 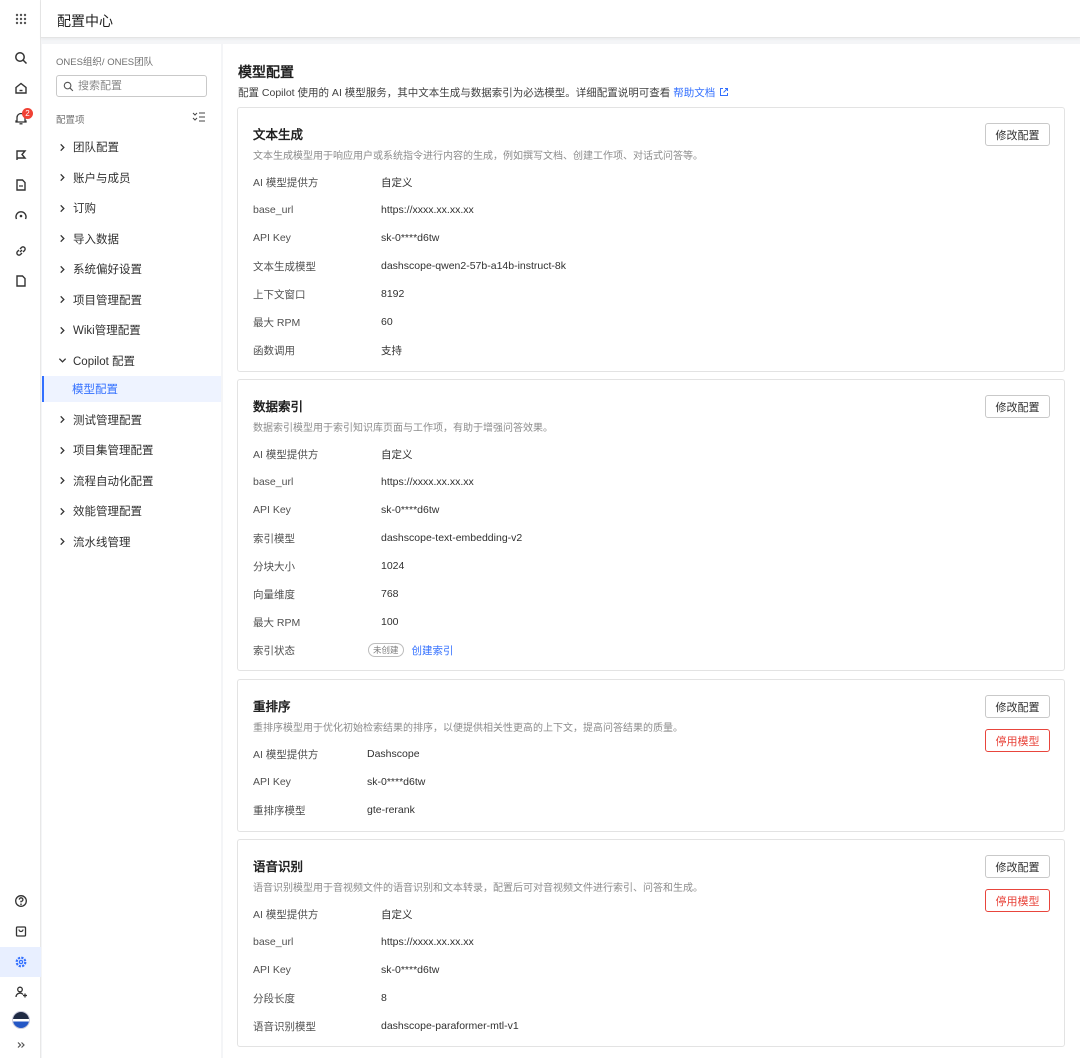 I want to click on external-link-icon, so click(x=724, y=92).